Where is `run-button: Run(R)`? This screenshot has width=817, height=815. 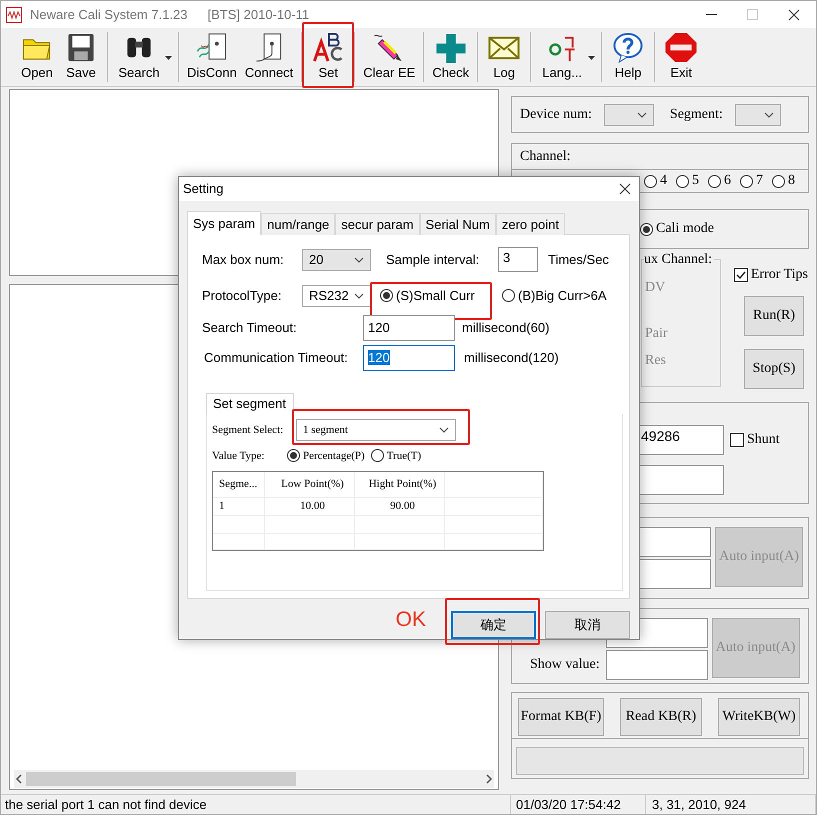
run-button: Run(R) is located at coordinates (774, 316).